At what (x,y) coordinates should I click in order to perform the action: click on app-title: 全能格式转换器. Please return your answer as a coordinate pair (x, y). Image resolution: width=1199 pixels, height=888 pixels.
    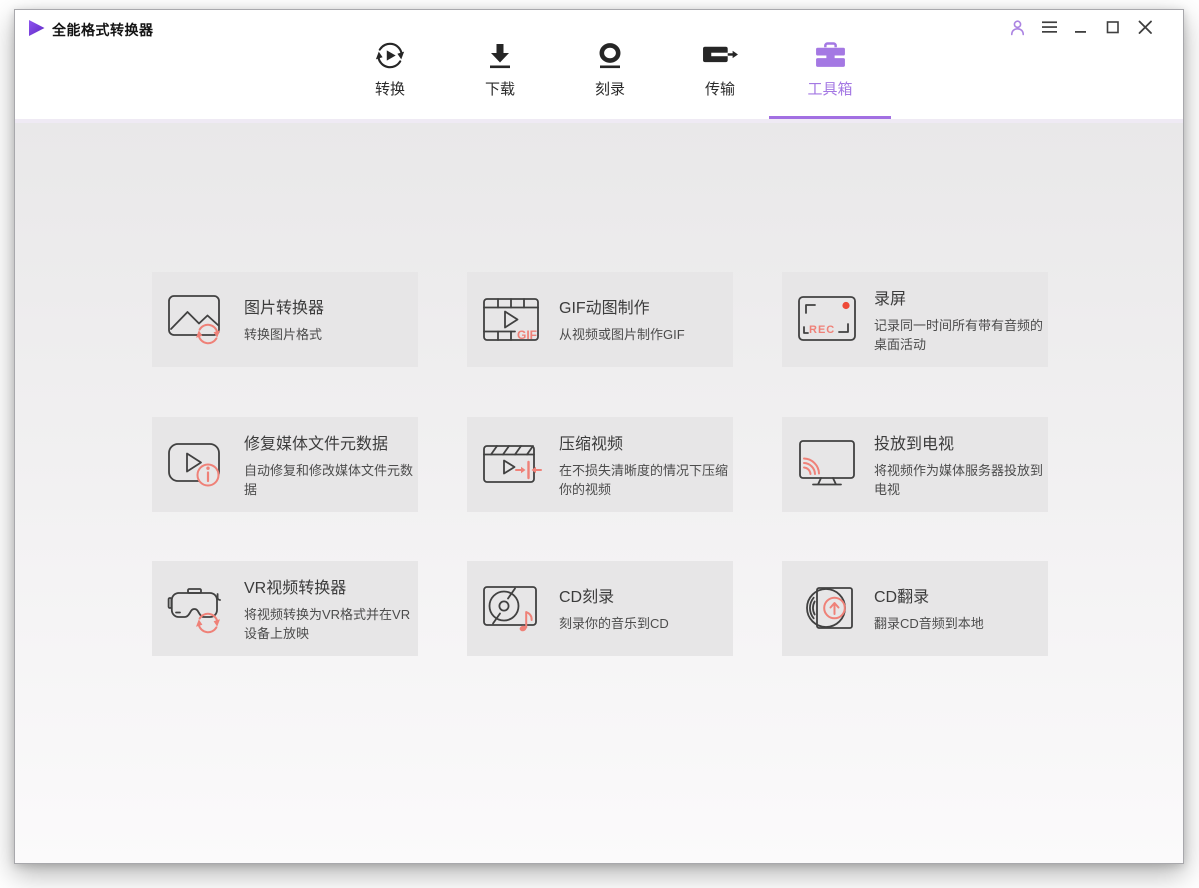
    Looking at the image, I should click on (103, 30).